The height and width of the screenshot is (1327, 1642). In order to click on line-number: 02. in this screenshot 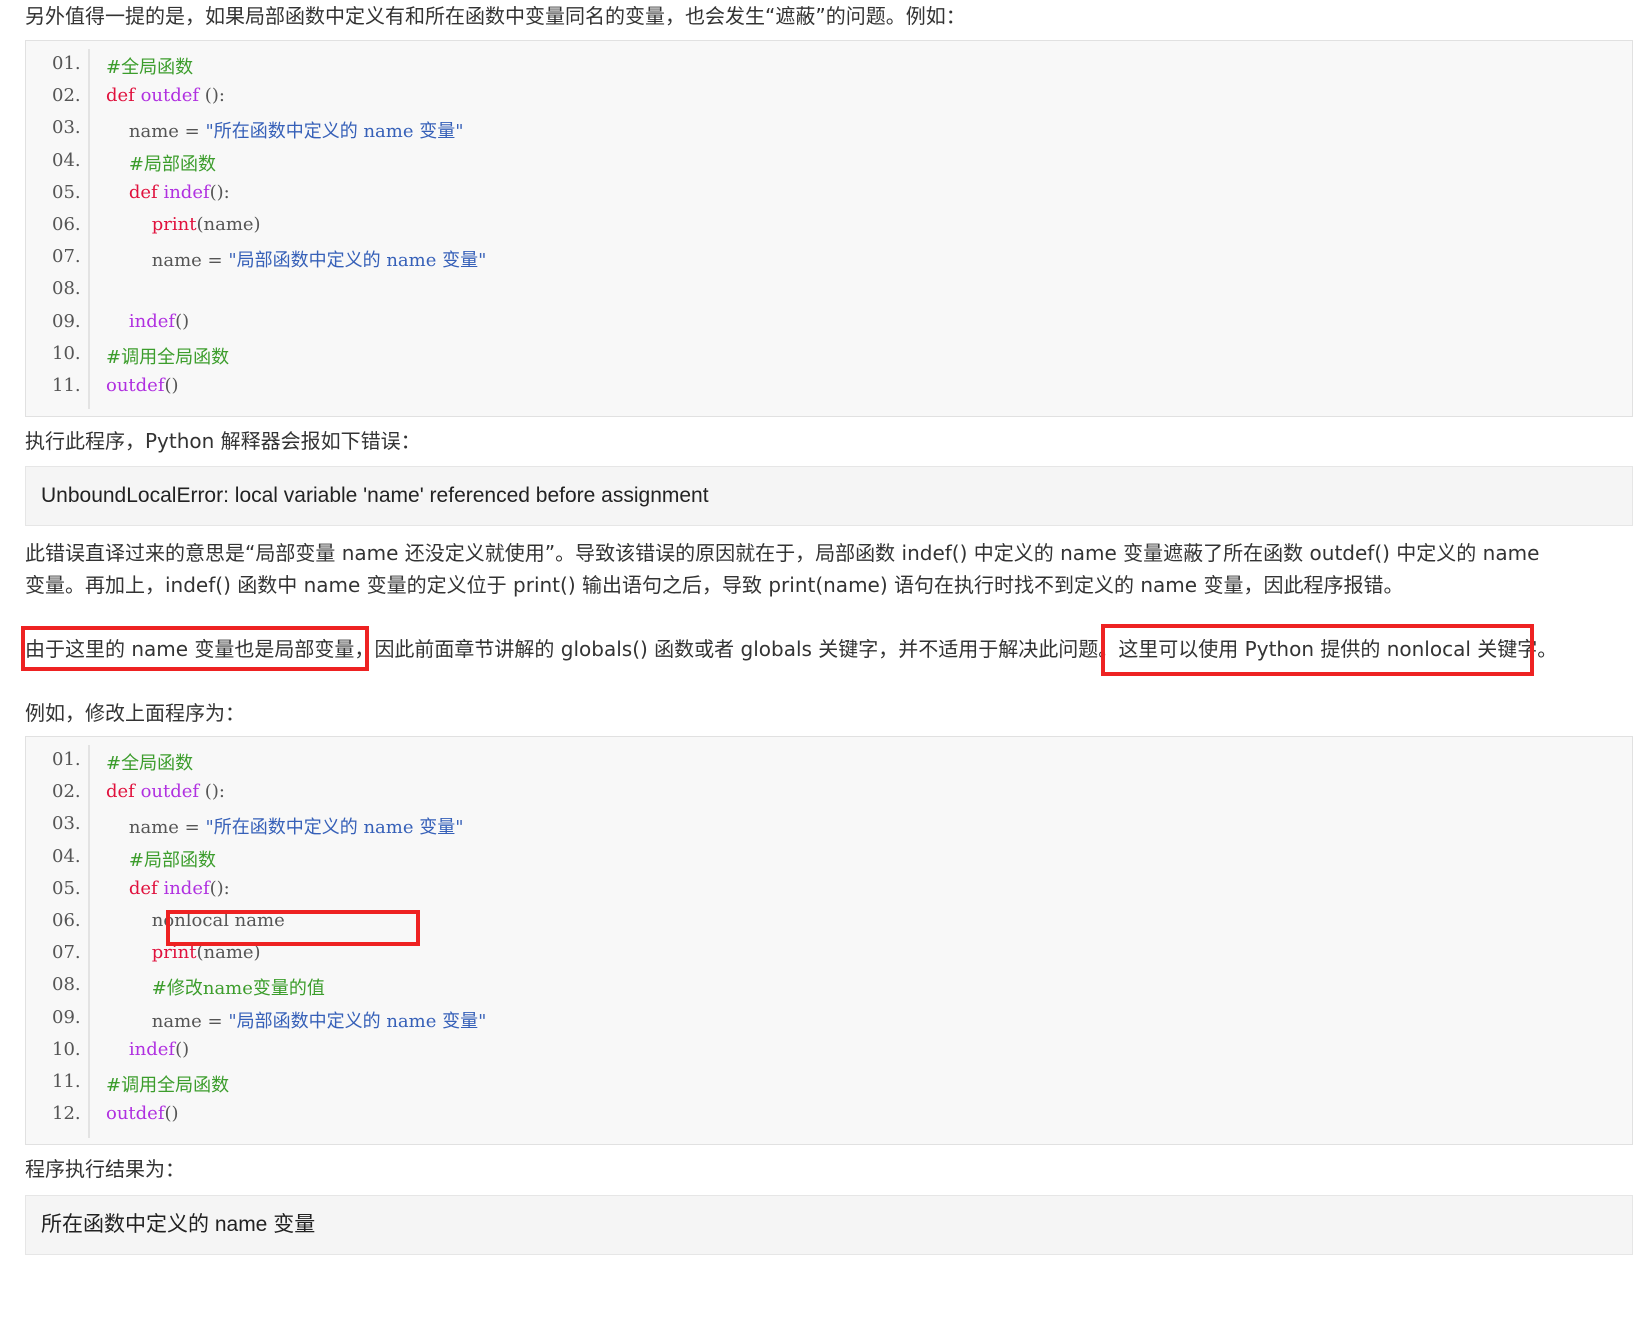, I will do `click(66, 96)`.